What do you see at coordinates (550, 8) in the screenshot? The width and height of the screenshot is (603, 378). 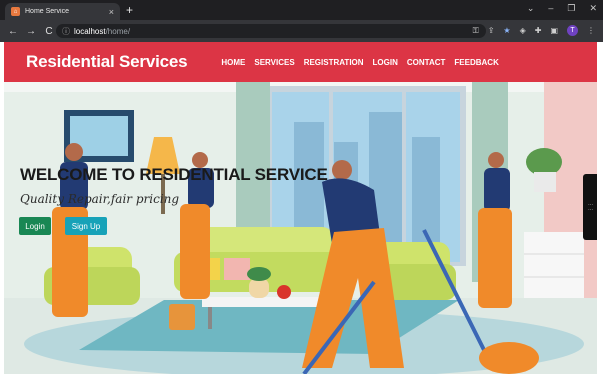 I see `minimize-button: –` at bounding box center [550, 8].